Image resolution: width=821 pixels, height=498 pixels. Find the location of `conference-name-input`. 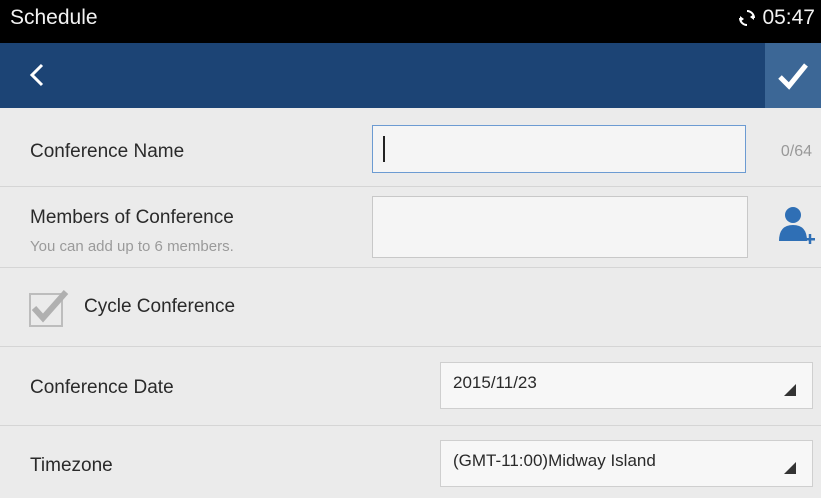

conference-name-input is located at coordinates (559, 149).